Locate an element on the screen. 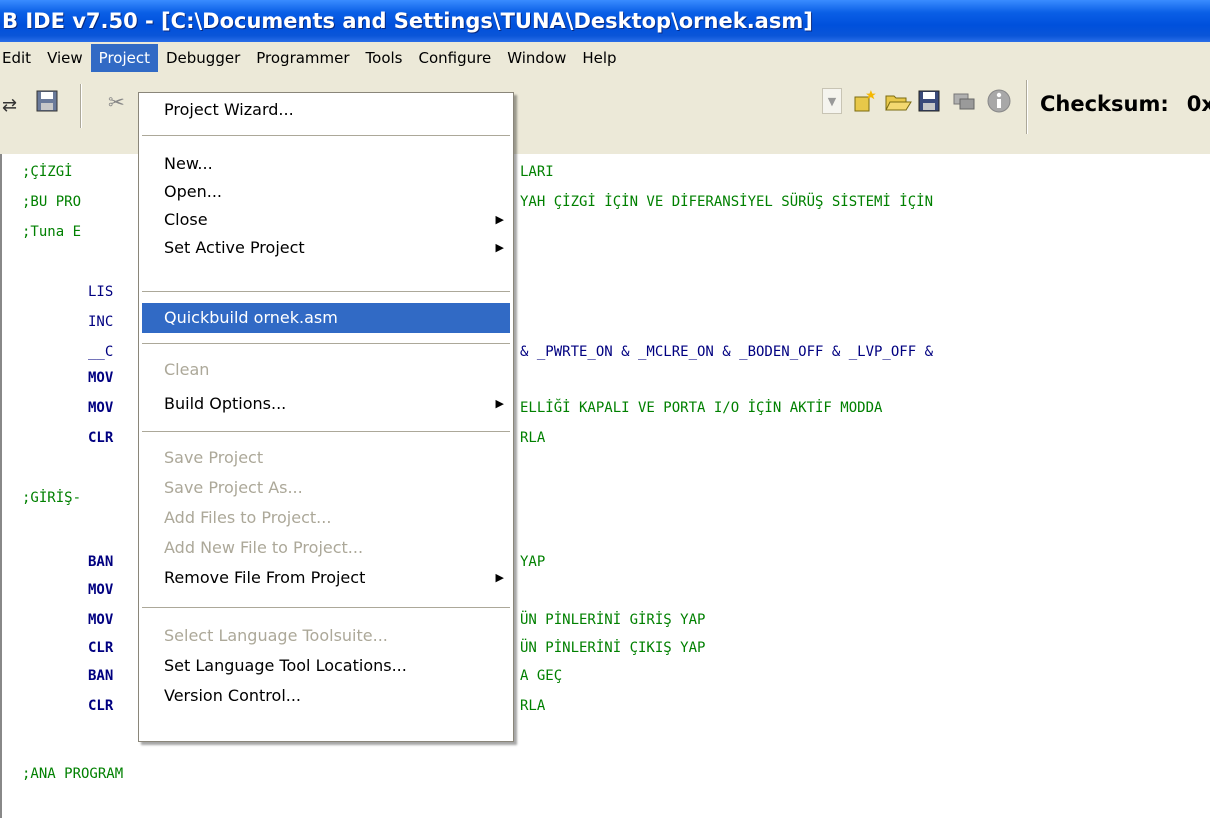 Image resolution: width=1210 pixels, height=818 pixels. code-line: ;ÇİZGİ is located at coordinates (47, 172).